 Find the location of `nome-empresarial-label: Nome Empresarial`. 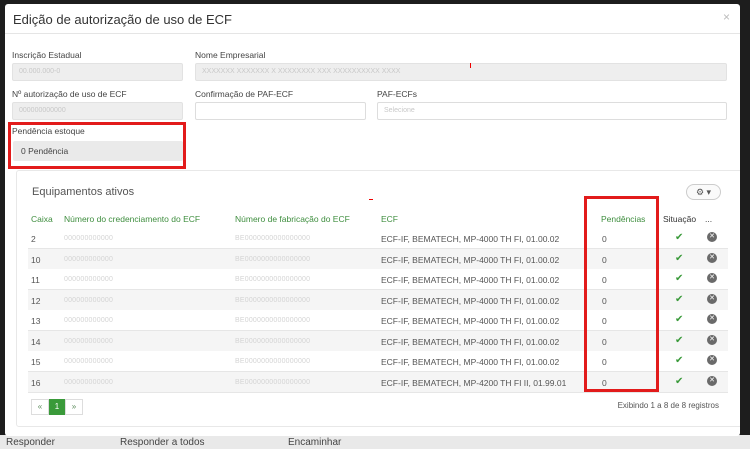

nome-empresarial-label: Nome Empresarial is located at coordinates (230, 55).